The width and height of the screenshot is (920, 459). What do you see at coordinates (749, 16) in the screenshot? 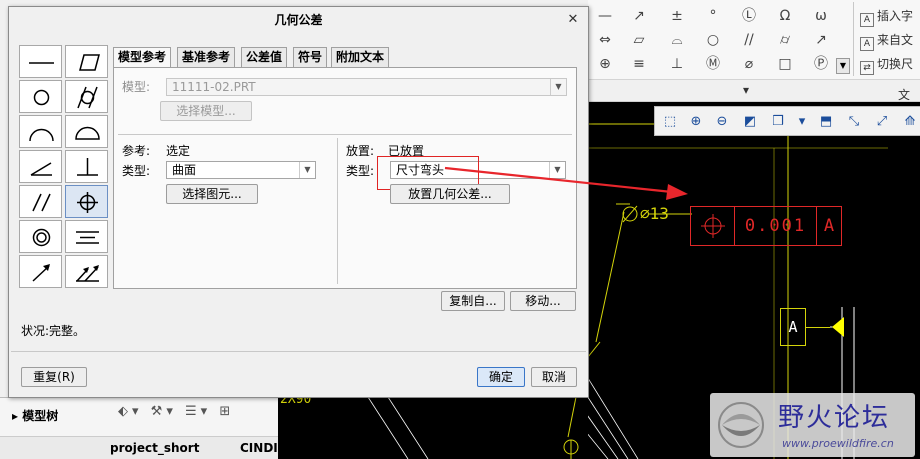
I see `ell-icon: Ⓛ` at bounding box center [749, 16].